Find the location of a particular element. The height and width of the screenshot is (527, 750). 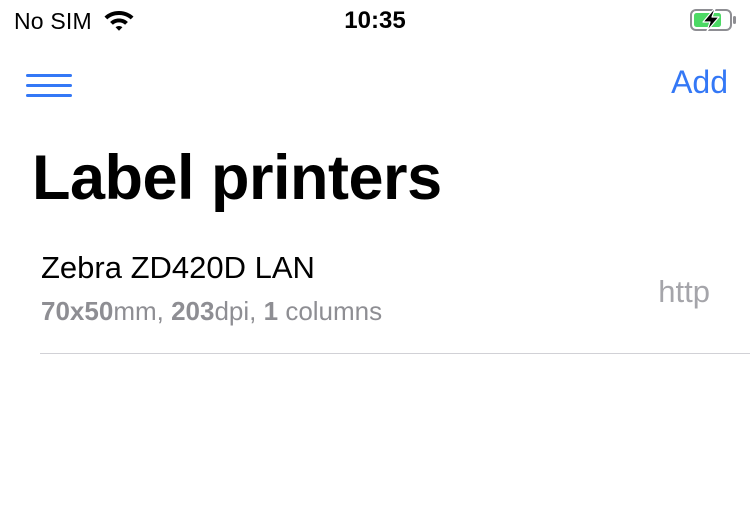

page-title: Label printers is located at coordinates (237, 178).